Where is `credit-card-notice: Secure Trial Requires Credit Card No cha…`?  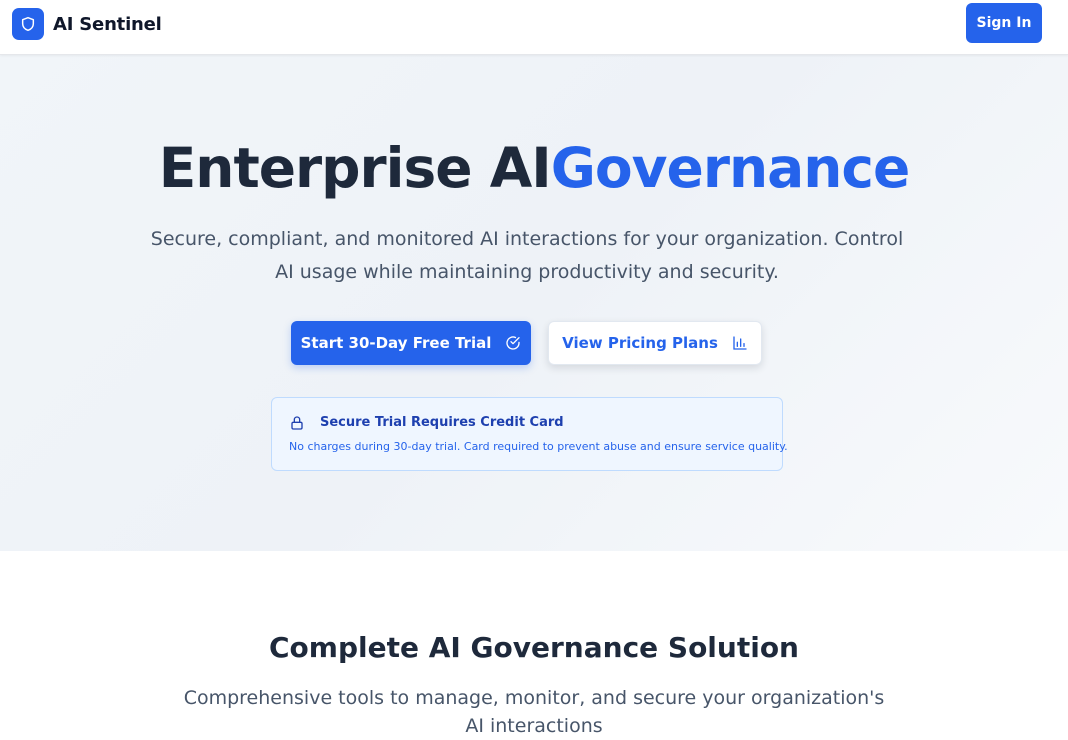
credit-card-notice: Secure Trial Requires Credit Card No cha… is located at coordinates (529, 434).